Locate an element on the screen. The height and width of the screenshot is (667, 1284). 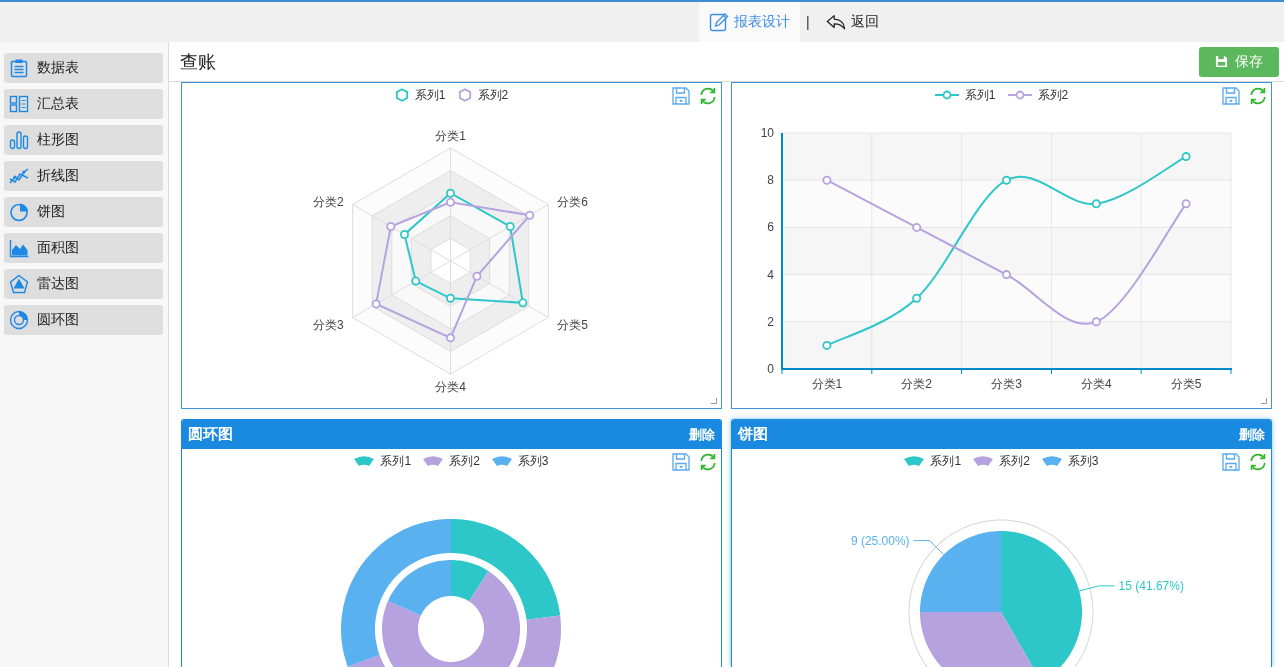
back-button: 返回 is located at coordinates (852, 22).